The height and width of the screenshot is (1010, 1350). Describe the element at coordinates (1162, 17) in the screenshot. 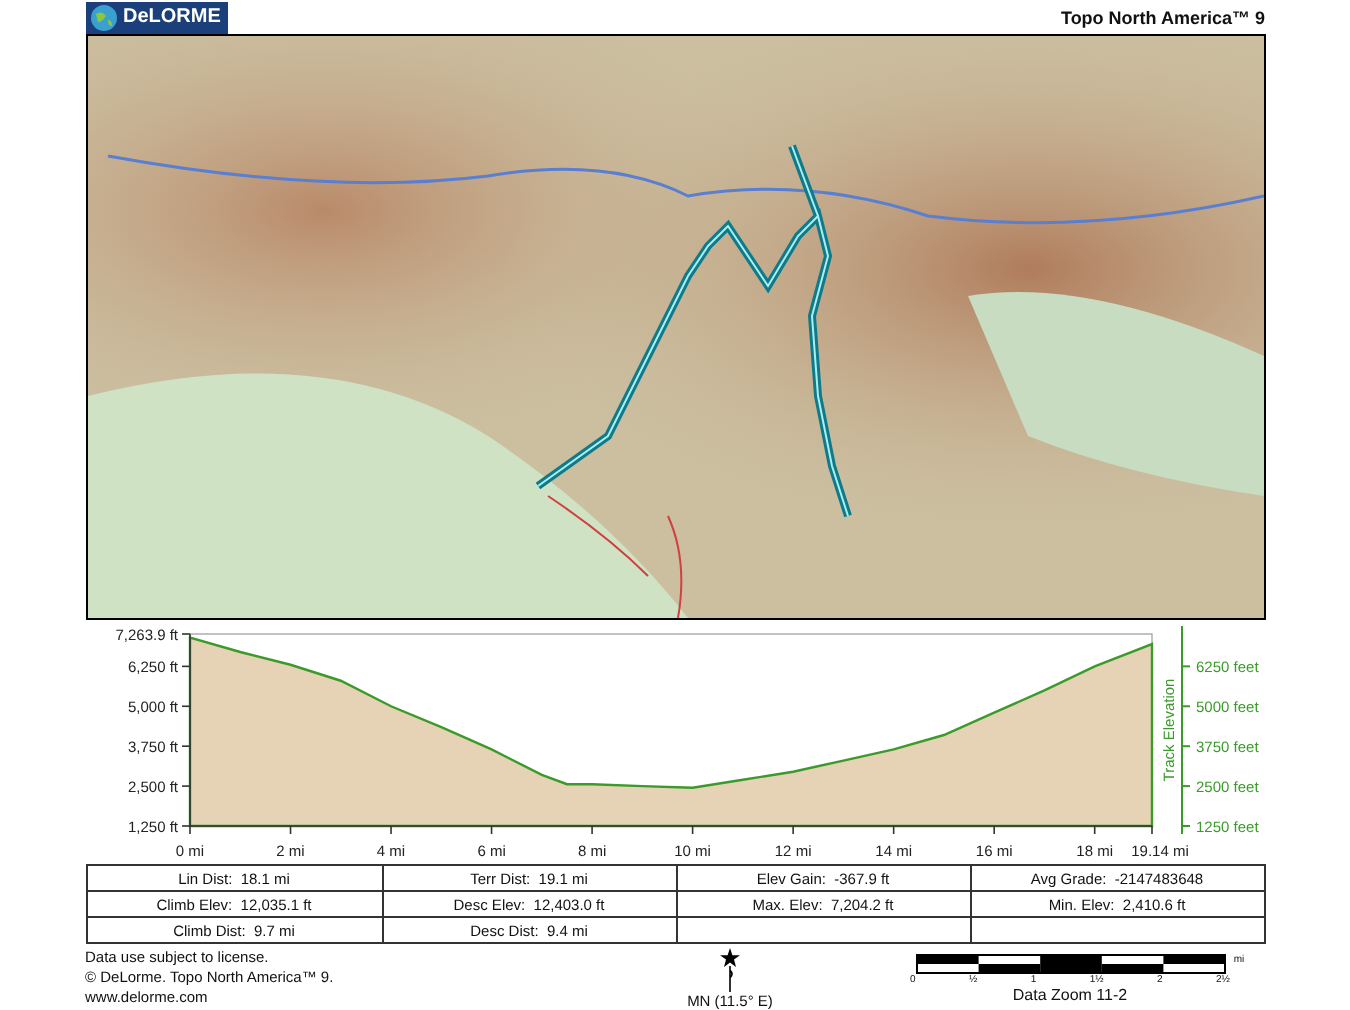

I see `app-title: Topo North America™ 9` at that location.